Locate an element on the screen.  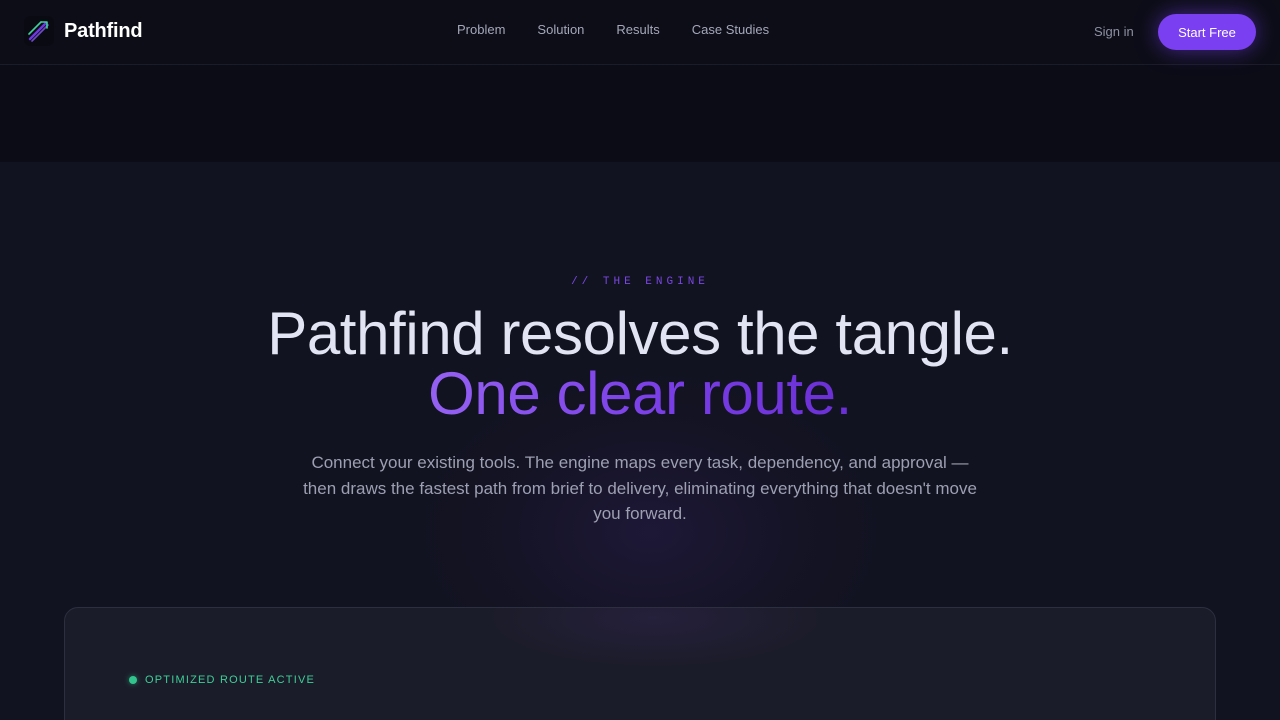
nav-link-solution: Solution is located at coordinates (560, 29).